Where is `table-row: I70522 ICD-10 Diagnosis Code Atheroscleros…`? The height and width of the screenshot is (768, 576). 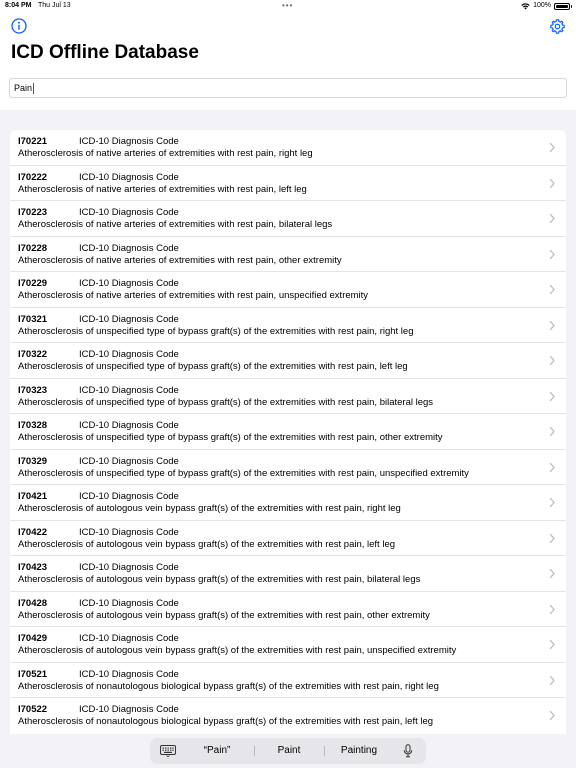 table-row: I70522 ICD-10 Diagnosis Code Atheroscleros… is located at coordinates (288, 716).